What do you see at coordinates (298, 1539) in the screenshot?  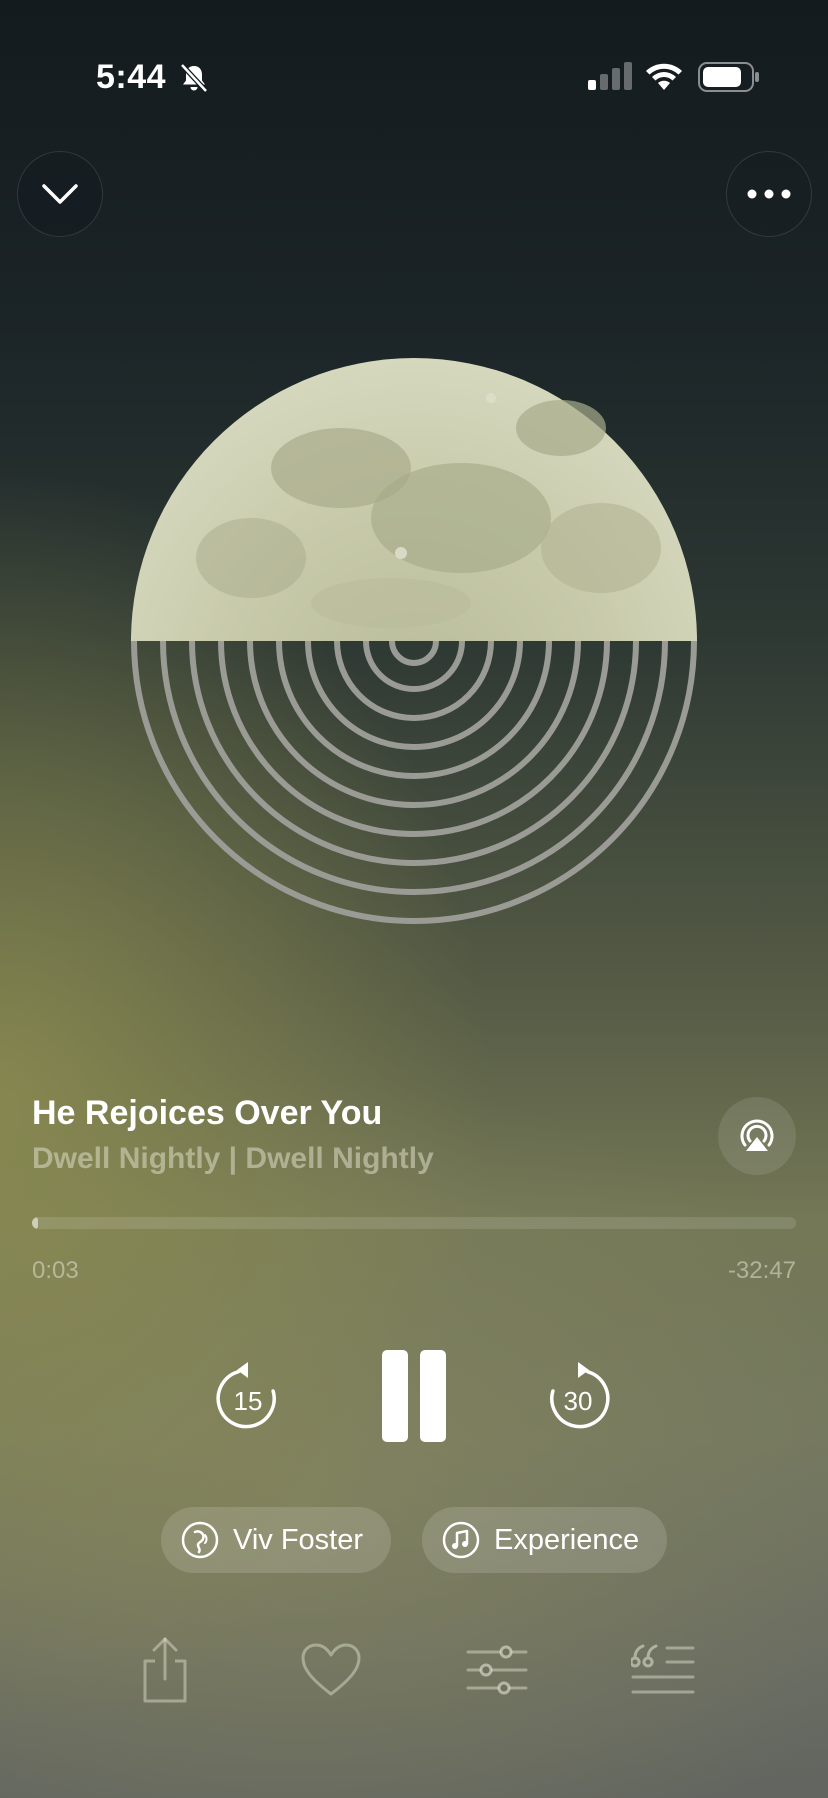 I see `voice-label: Viv Foster` at bounding box center [298, 1539].